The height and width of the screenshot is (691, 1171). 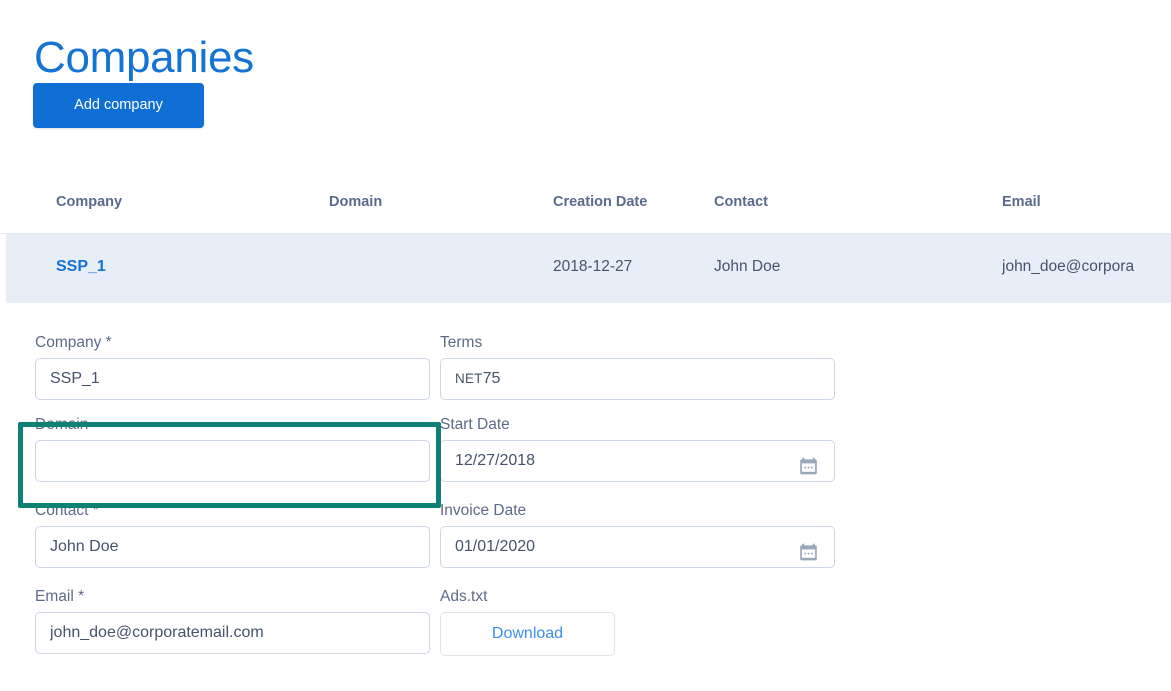 I want to click on field-company: Company *, so click(x=232, y=366).